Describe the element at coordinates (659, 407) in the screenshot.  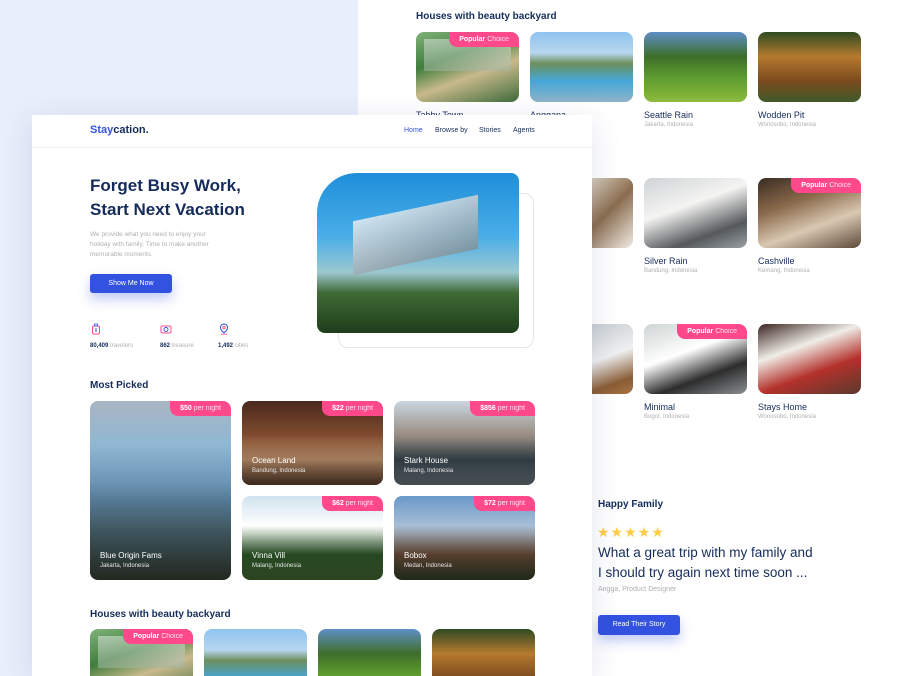
I see `house-name: Minimal` at that location.